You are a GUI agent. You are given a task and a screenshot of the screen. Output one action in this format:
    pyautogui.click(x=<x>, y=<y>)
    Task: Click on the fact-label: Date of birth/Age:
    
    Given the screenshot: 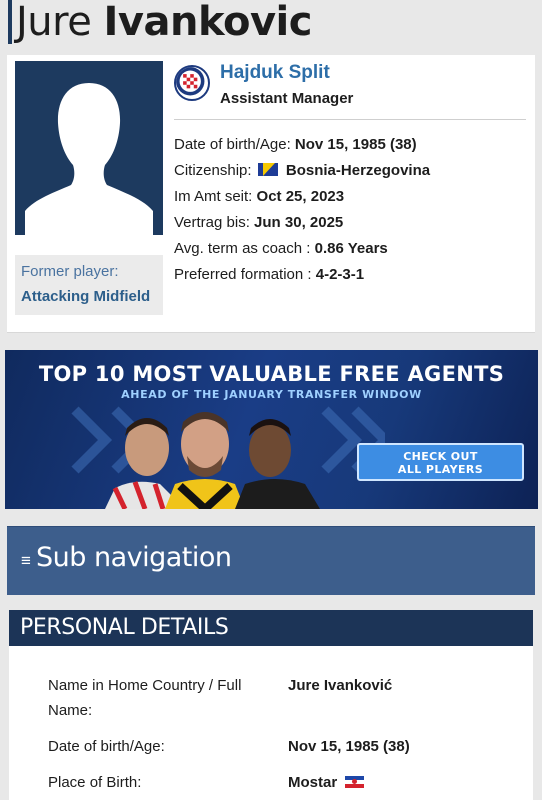 What is the action you would take?
    pyautogui.click(x=232, y=144)
    